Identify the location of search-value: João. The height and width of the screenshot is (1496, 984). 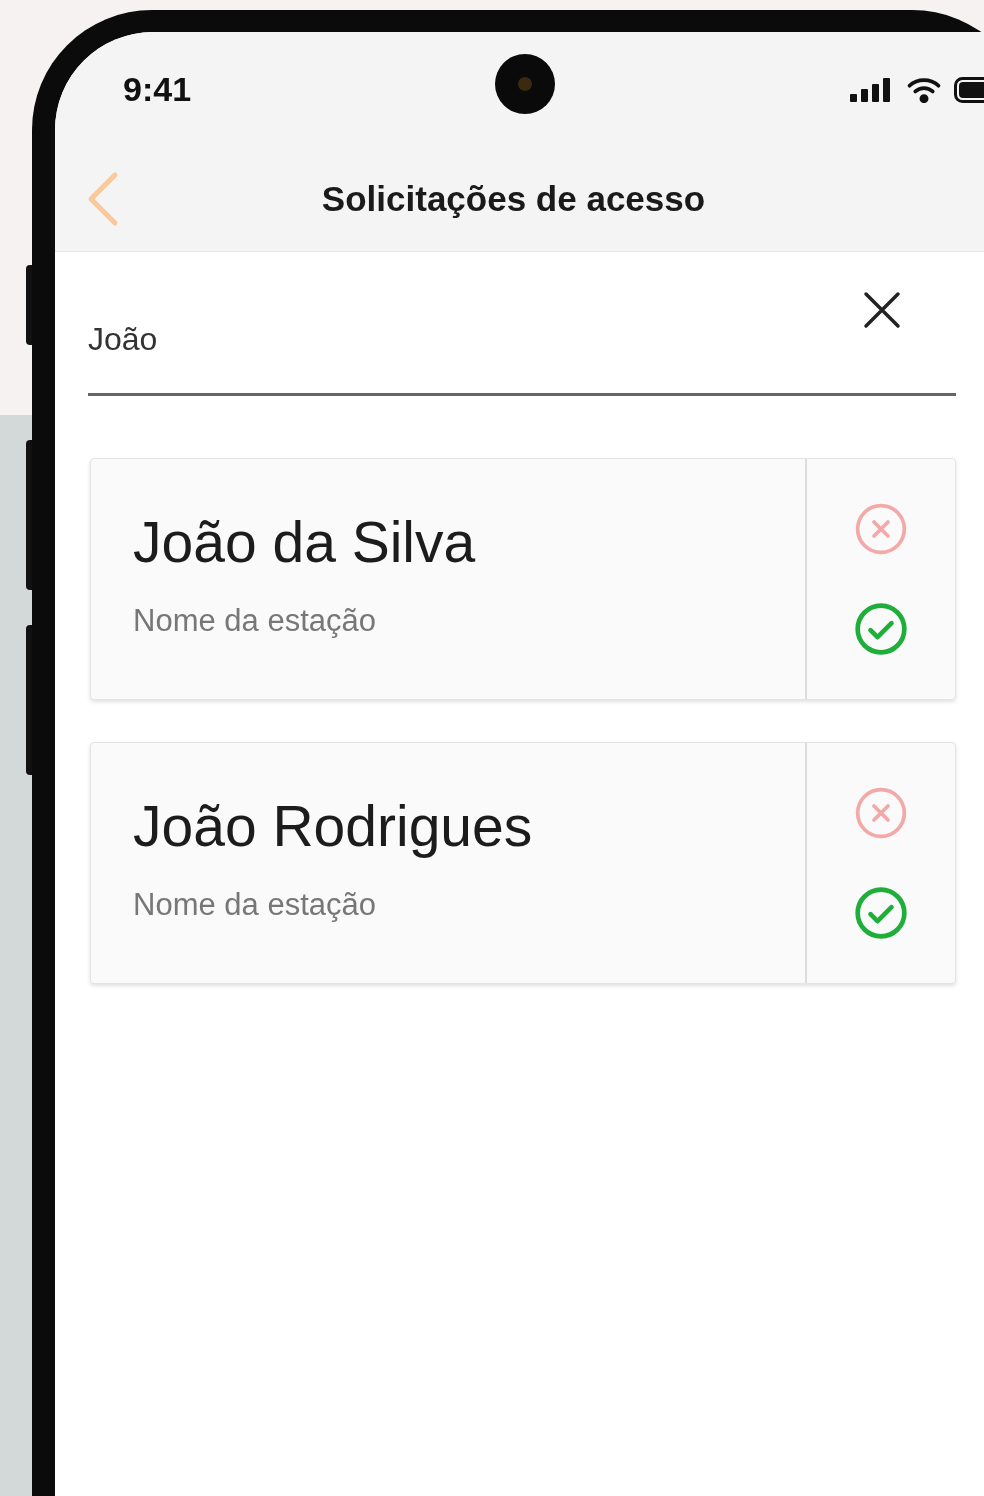
(123, 339).